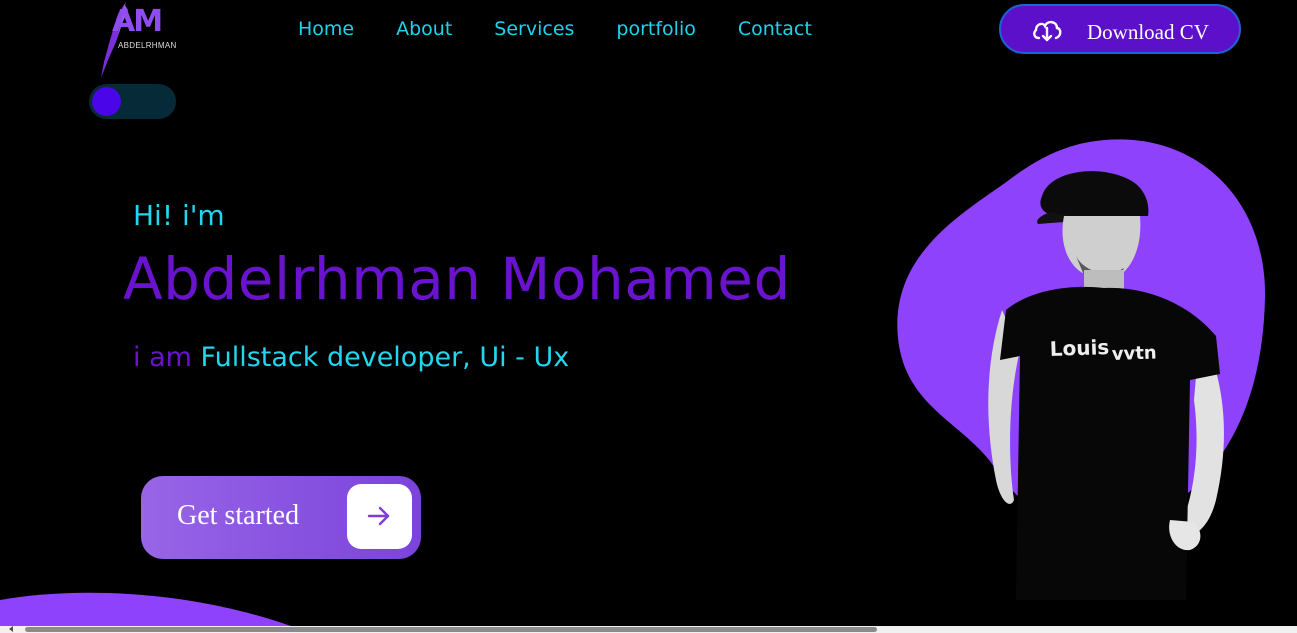 Image resolution: width=1297 pixels, height=633 pixels. I want to click on hero-name: Abdelrhman Mohamed, so click(457, 279).